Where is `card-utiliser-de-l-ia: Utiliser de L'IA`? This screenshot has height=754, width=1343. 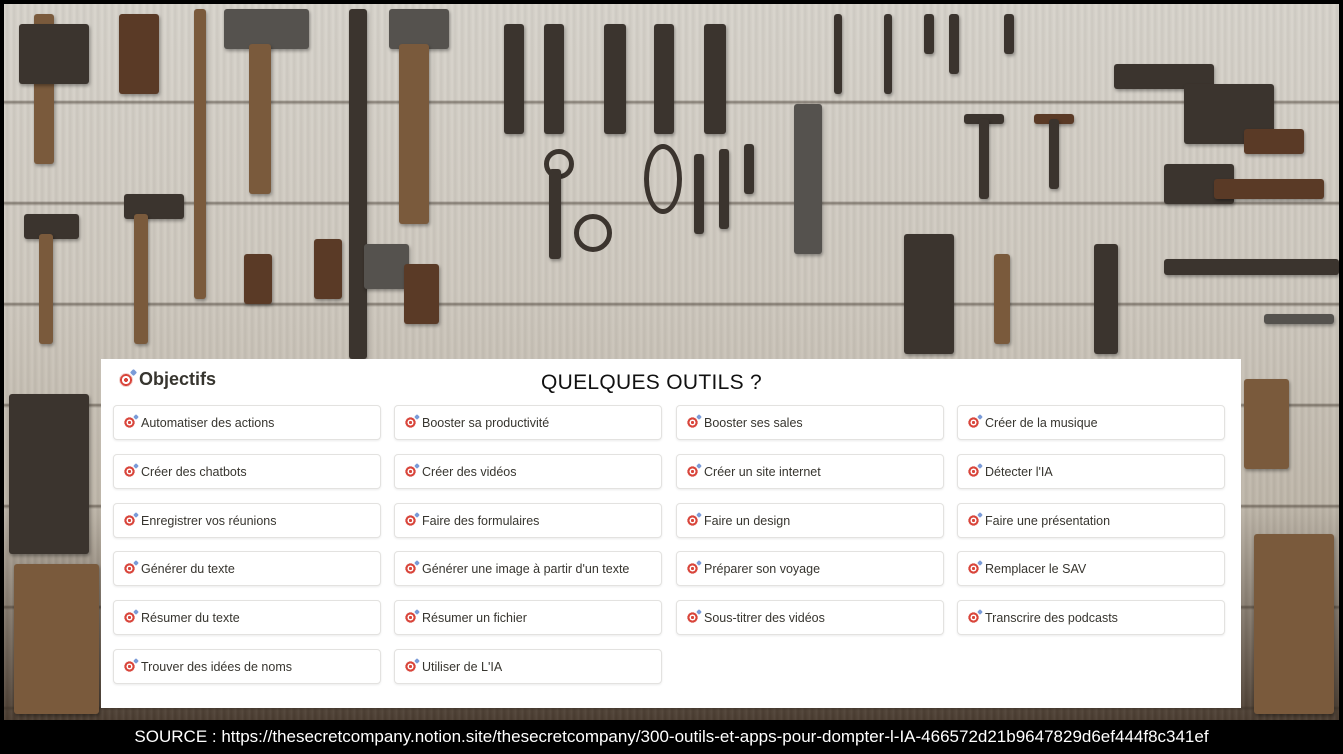
card-utiliser-de-l-ia: Utiliser de L'IA is located at coordinates (528, 666).